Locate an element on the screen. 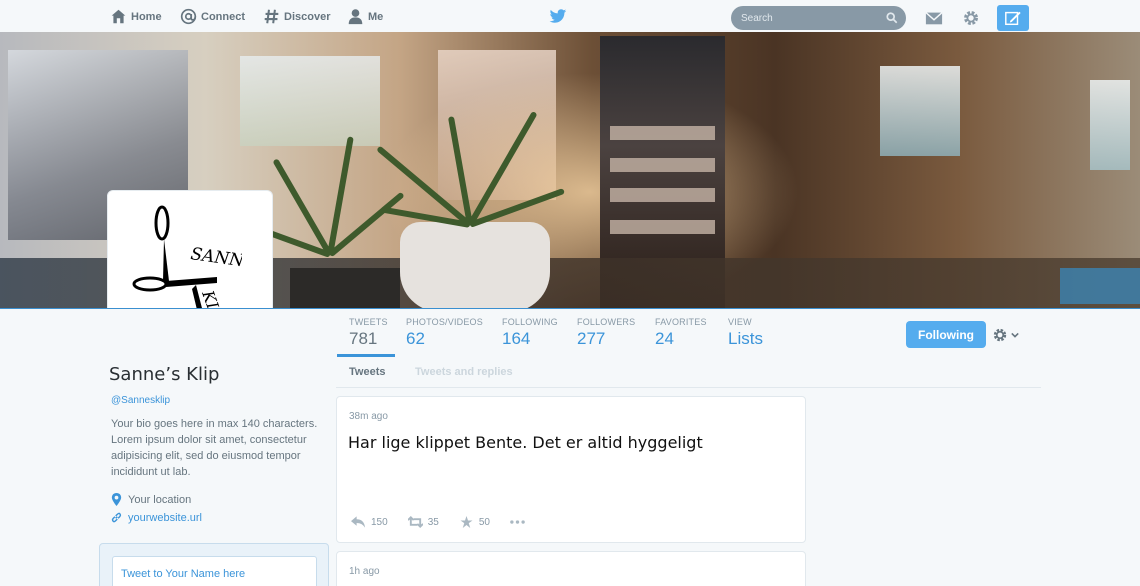 The height and width of the screenshot is (586, 1140). retweet-button: 35 is located at coordinates (423, 522).